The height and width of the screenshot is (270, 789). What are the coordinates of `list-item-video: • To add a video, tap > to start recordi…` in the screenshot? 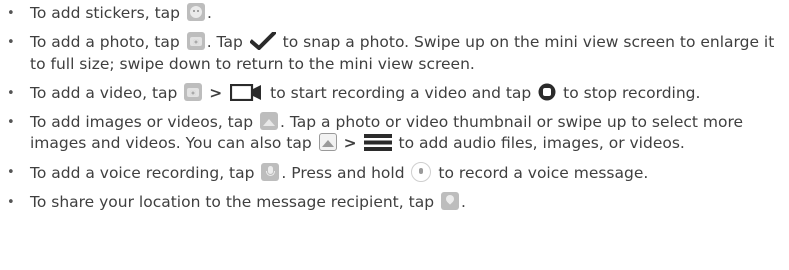 It's located at (394, 93).